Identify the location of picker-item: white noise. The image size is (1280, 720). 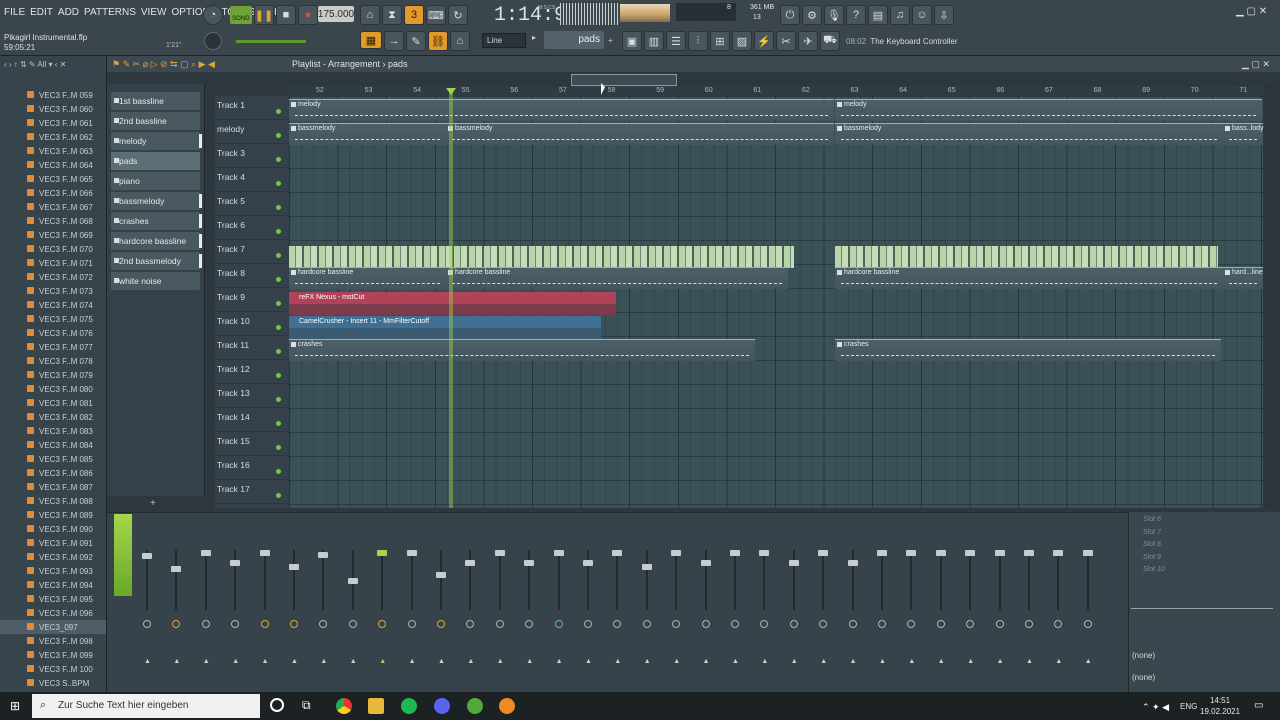
(155, 281).